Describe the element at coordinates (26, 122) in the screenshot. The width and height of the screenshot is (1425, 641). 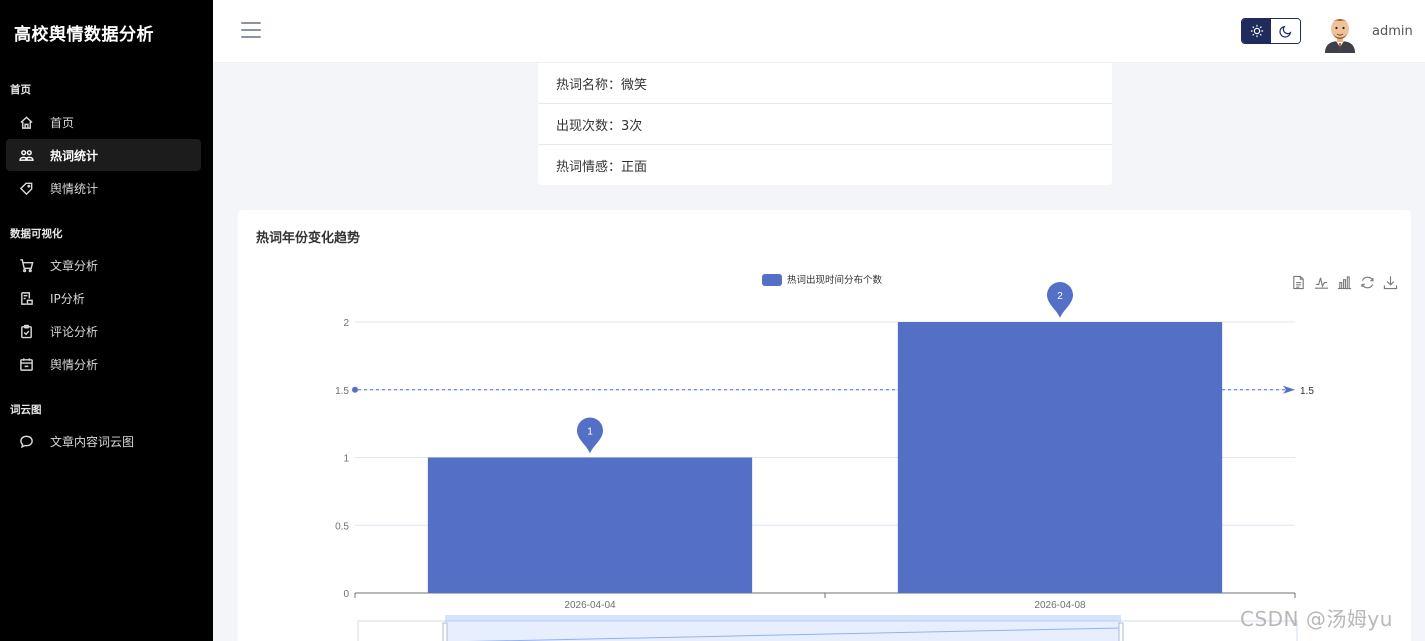
I see `home-icon` at that location.